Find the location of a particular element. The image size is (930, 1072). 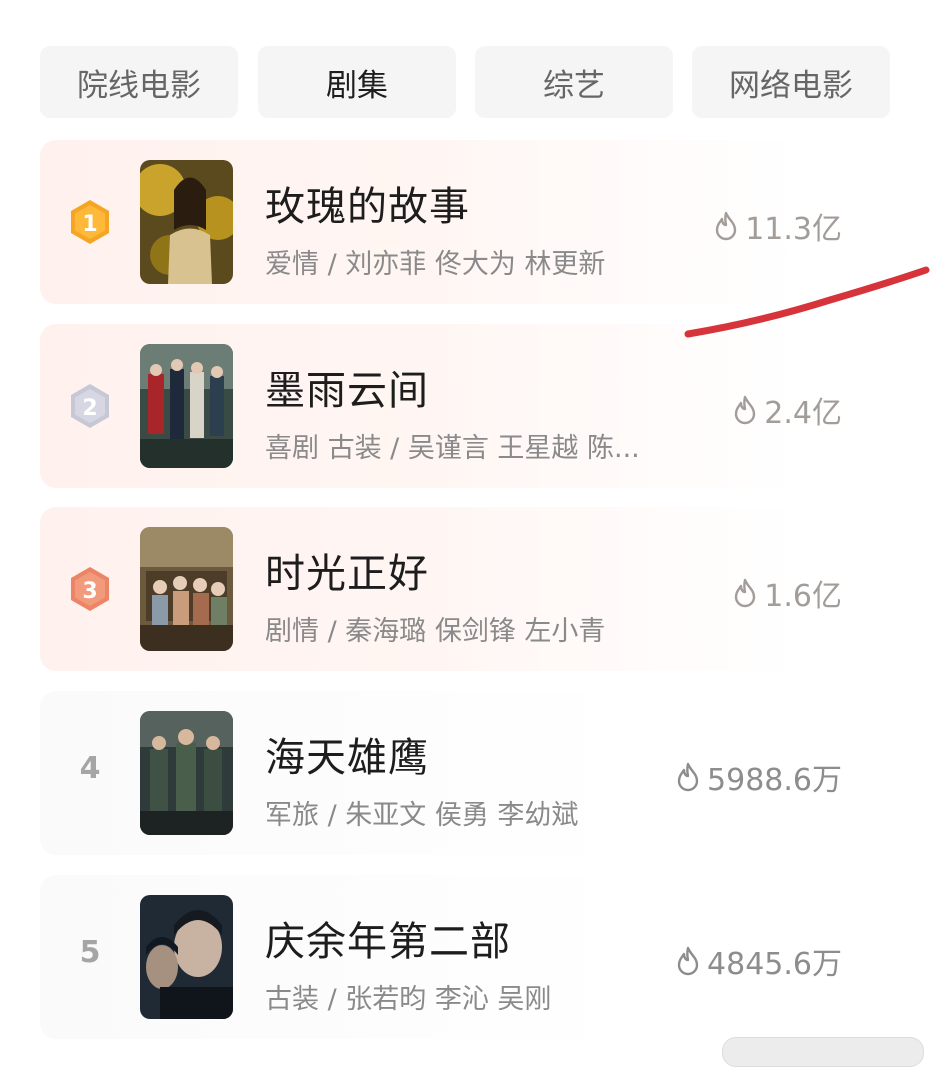

heat-value: 2.4亿 is located at coordinates (787, 410).